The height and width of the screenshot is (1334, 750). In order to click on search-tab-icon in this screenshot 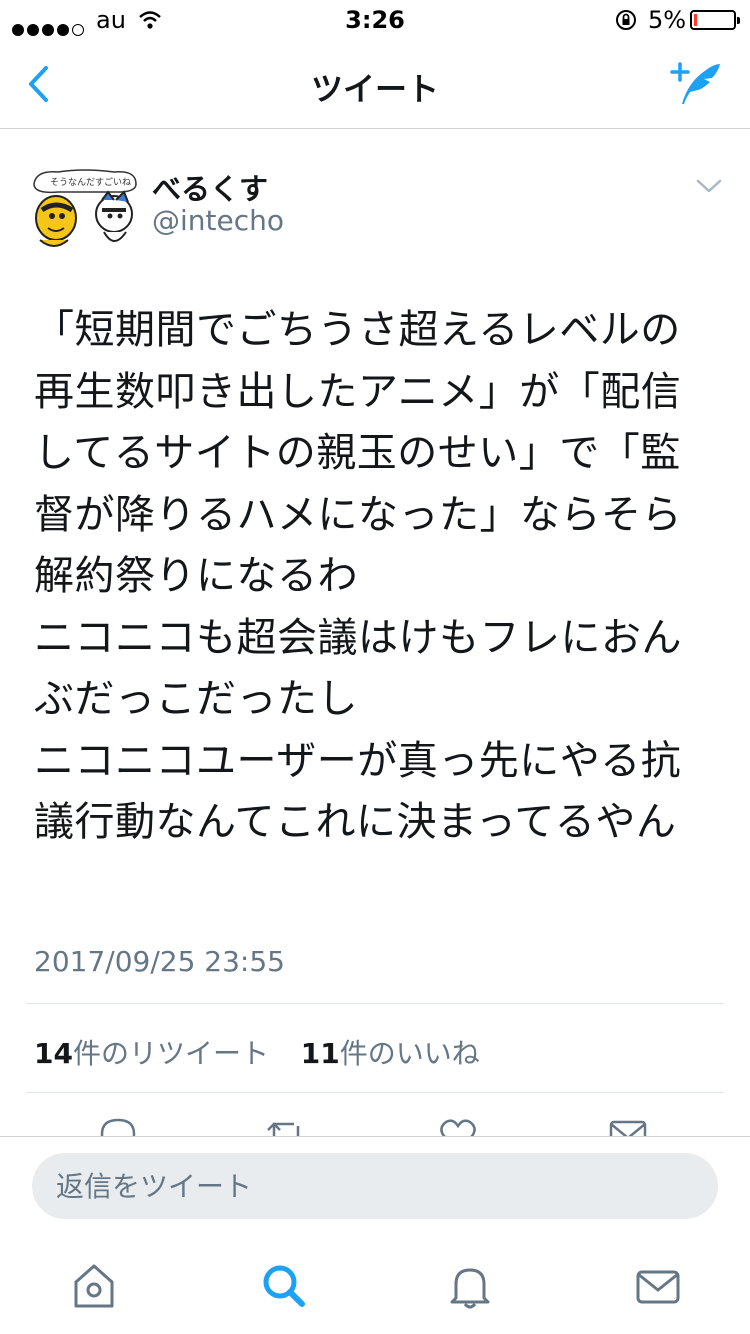, I will do `click(284, 1286)`.